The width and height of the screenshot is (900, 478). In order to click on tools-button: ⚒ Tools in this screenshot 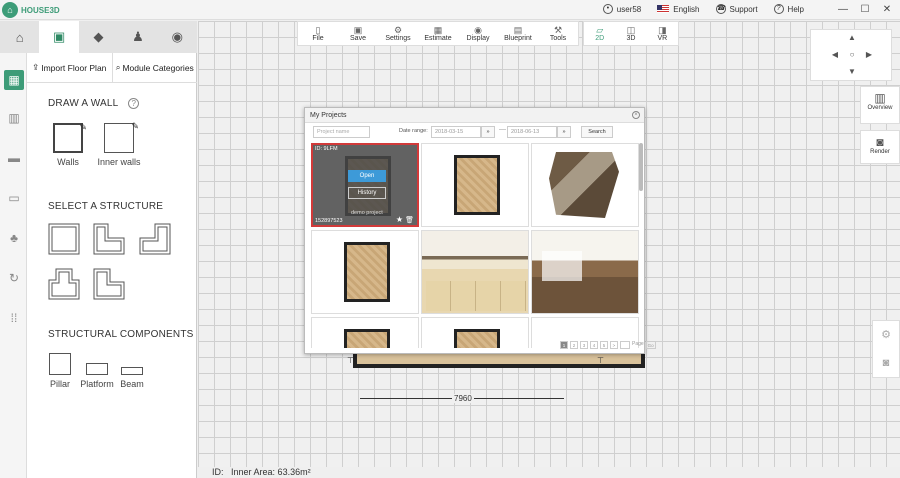, I will do `click(558, 33)`.